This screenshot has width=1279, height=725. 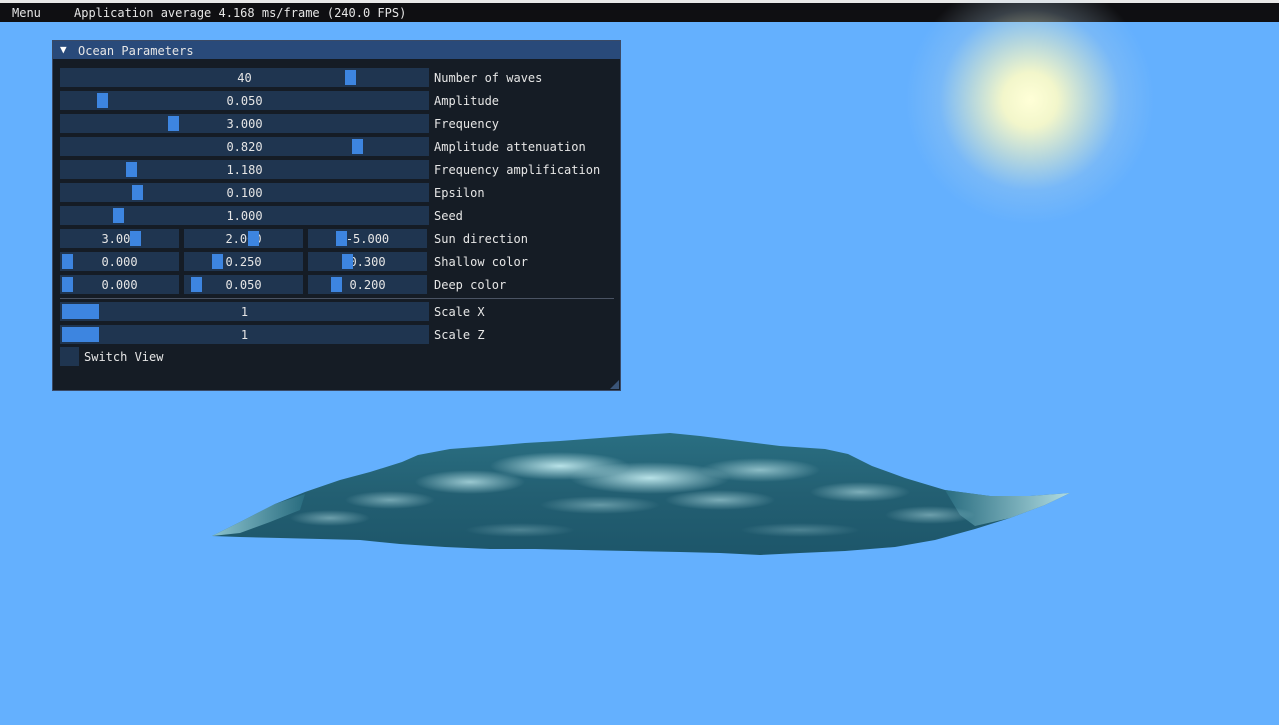 I want to click on slider-value: -5.000, so click(x=367, y=239).